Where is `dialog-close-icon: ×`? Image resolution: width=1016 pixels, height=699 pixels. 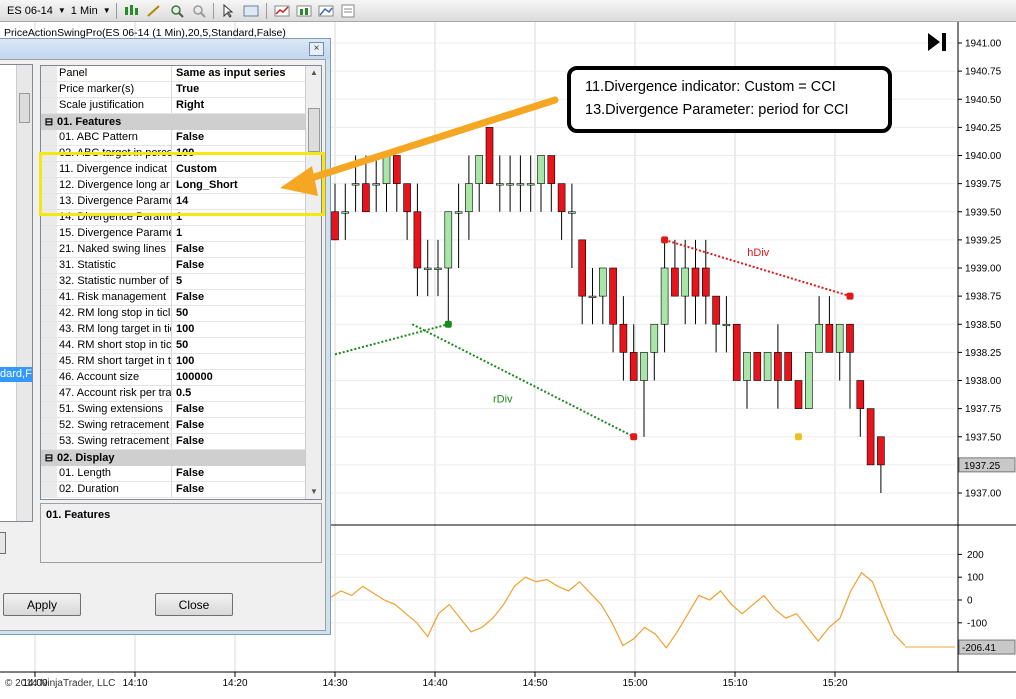 dialog-close-icon: × is located at coordinates (316, 49).